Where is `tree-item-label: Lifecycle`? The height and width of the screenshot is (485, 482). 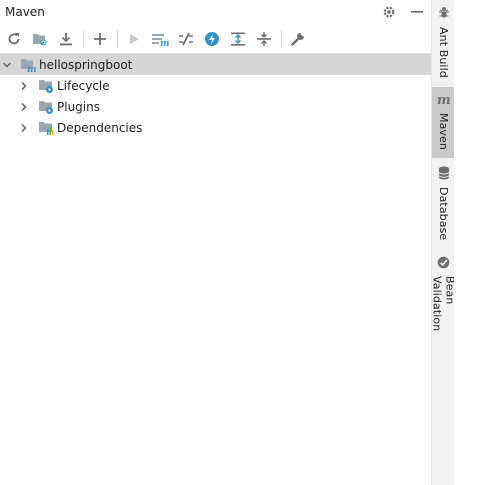
tree-item-label: Lifecycle is located at coordinates (83, 85).